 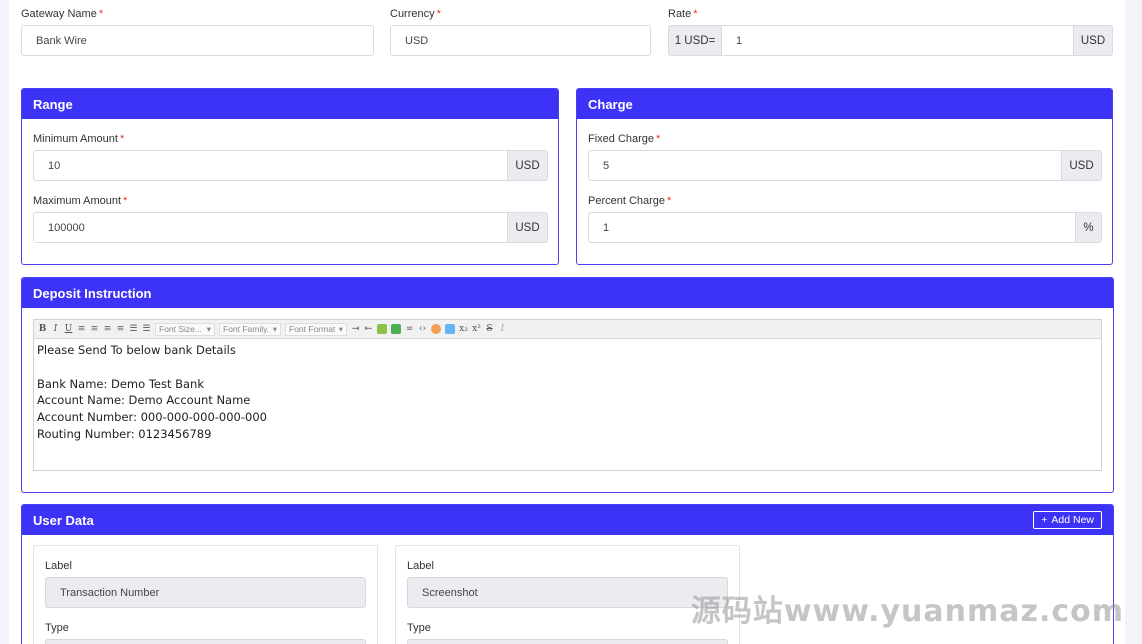 What do you see at coordinates (683, 14) in the screenshot?
I see `rate-label: Rate *` at bounding box center [683, 14].